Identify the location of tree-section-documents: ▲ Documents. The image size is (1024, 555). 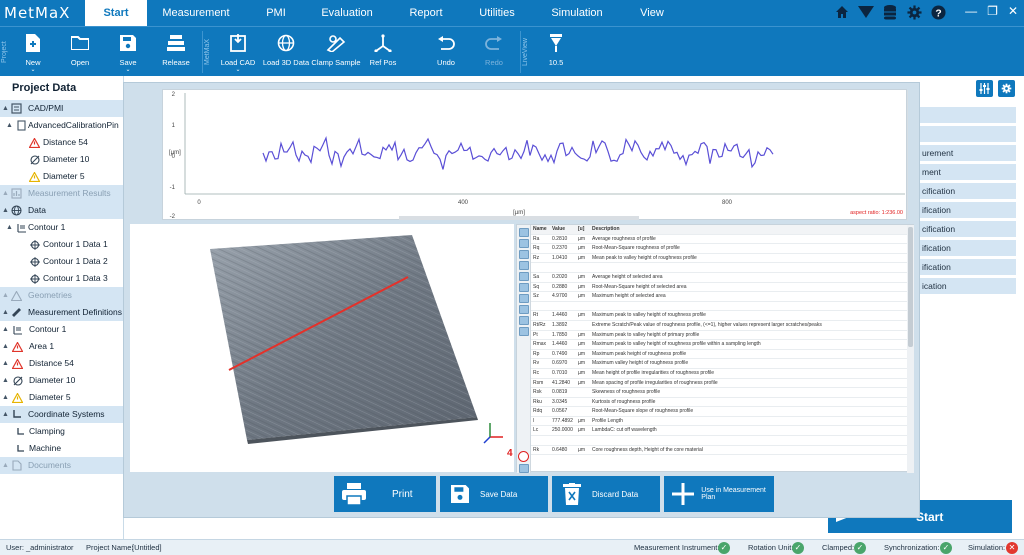
(61, 465).